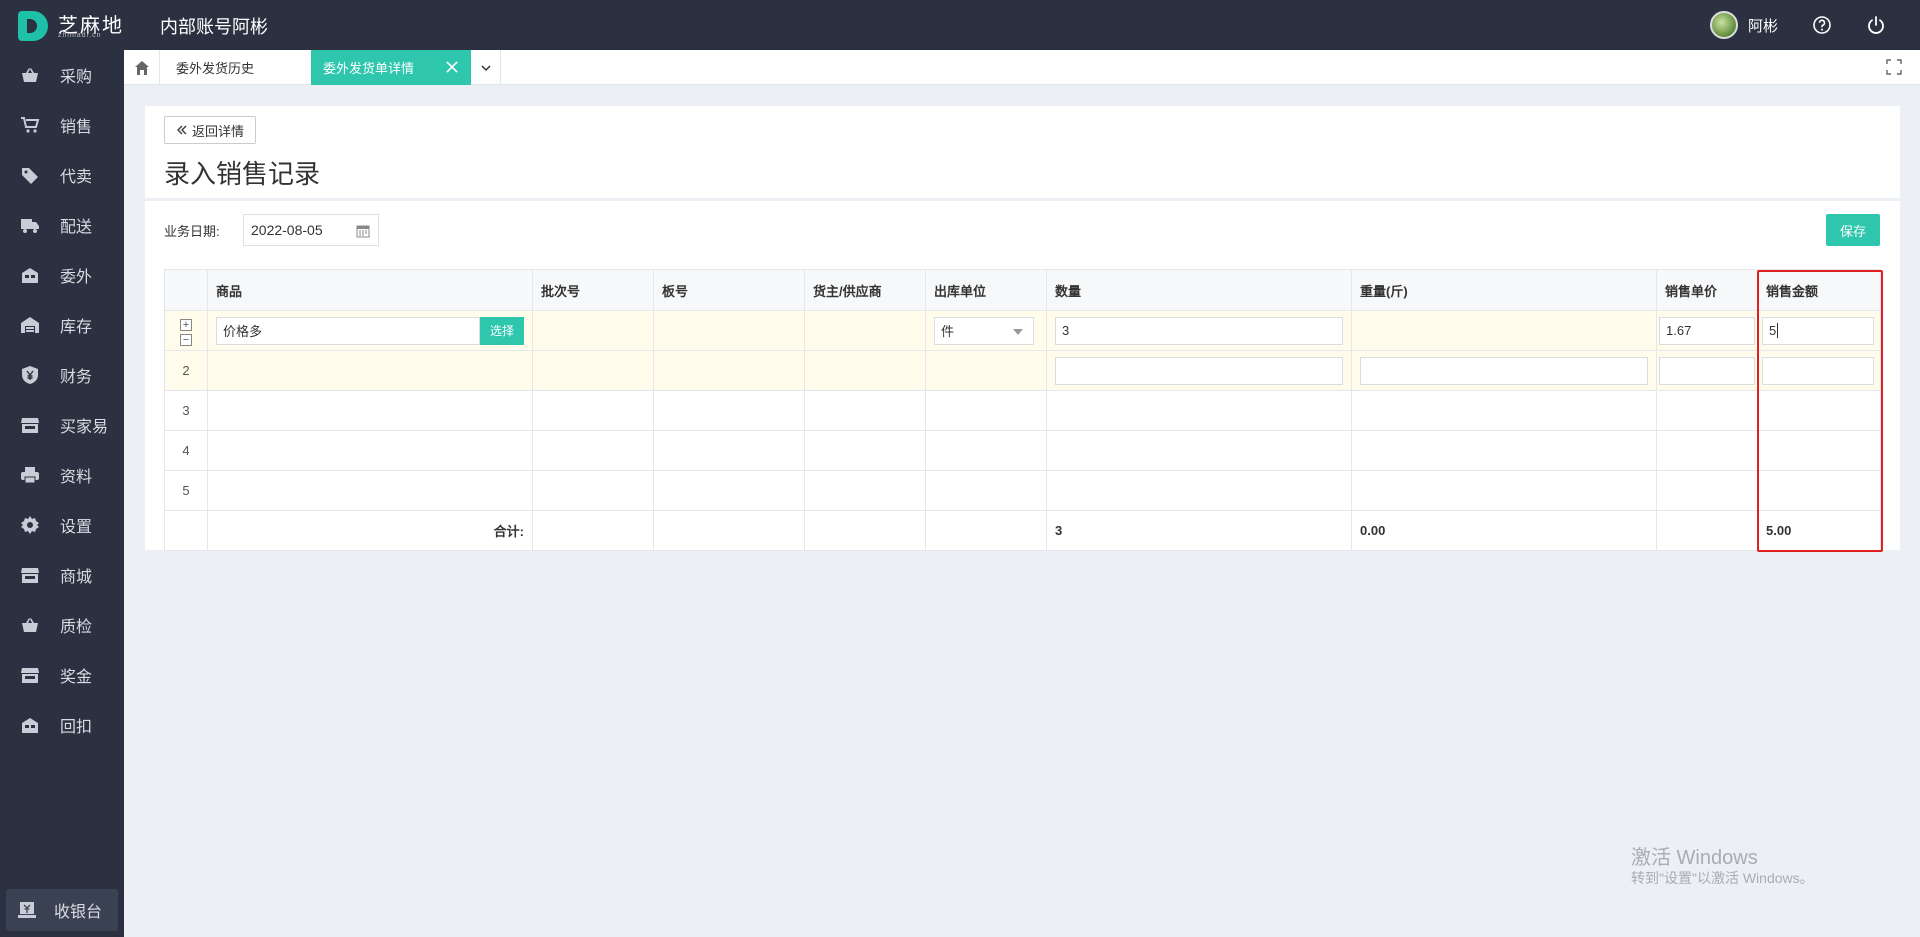 The image size is (1920, 937). What do you see at coordinates (486, 67) in the screenshot?
I see `tab-dropdown-chevron-down-icon` at bounding box center [486, 67].